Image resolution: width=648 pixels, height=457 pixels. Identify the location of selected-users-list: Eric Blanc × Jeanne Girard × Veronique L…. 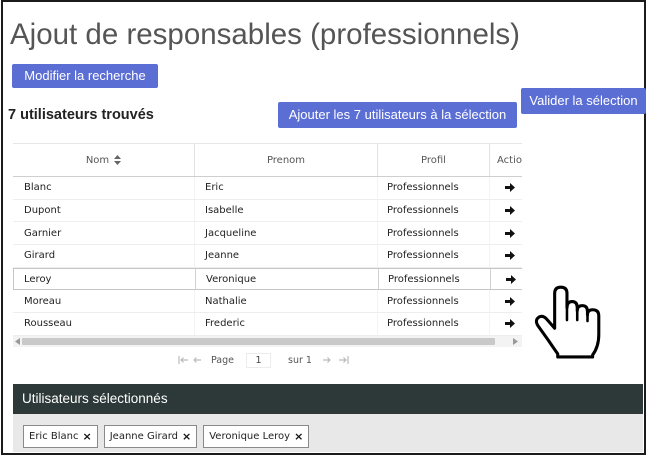
(328, 433).